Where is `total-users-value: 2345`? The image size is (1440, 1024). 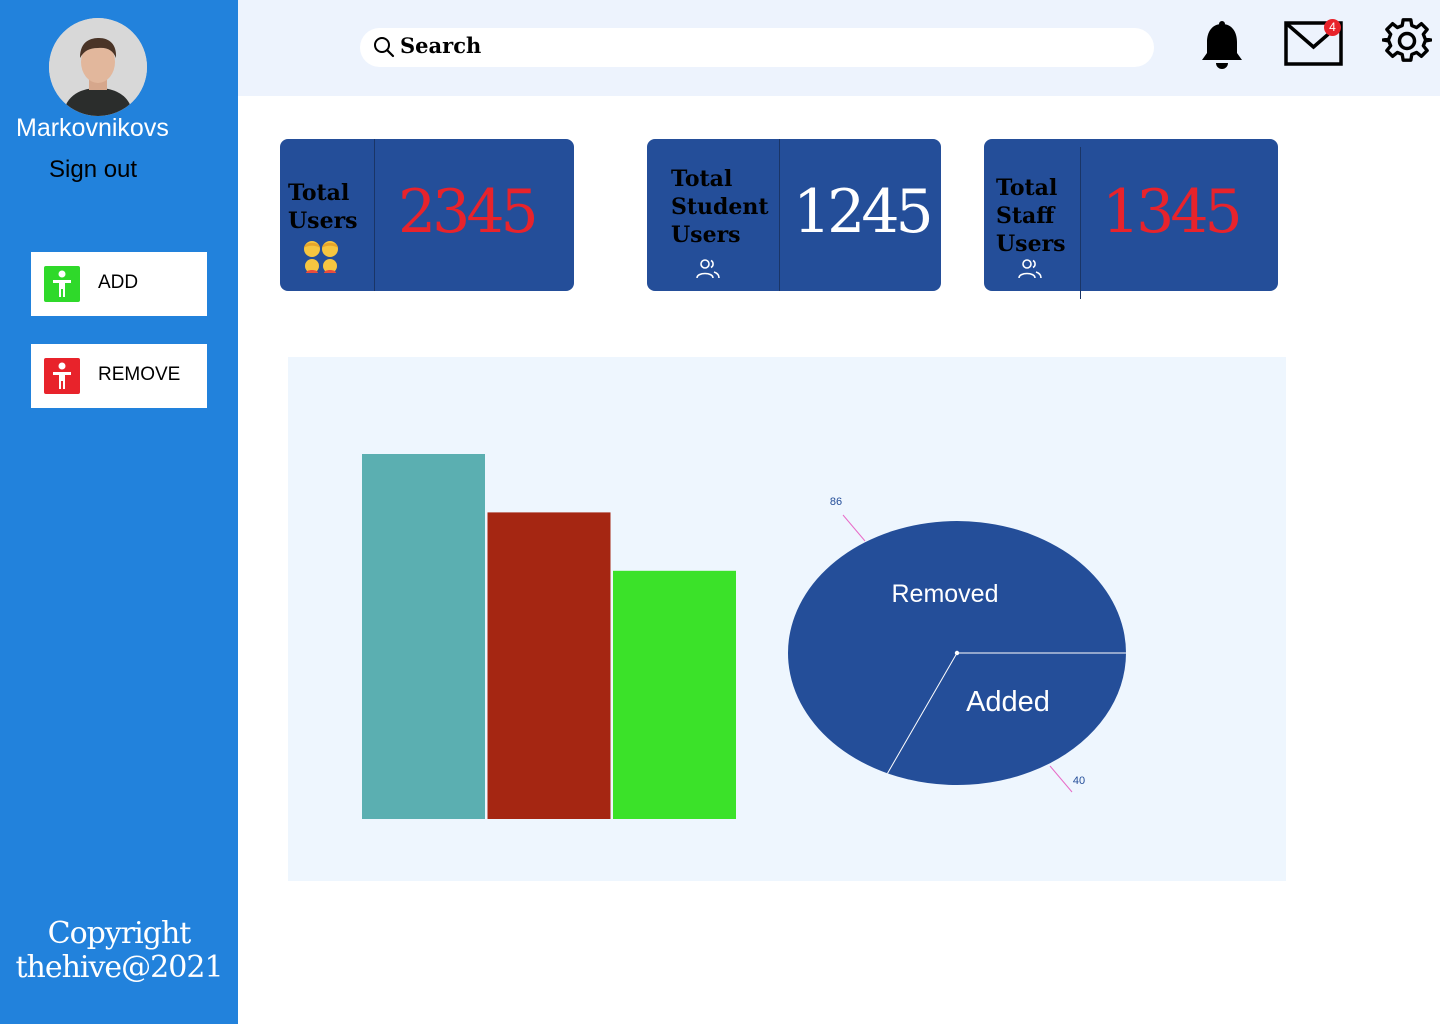 total-users-value: 2345 is located at coordinates (468, 212).